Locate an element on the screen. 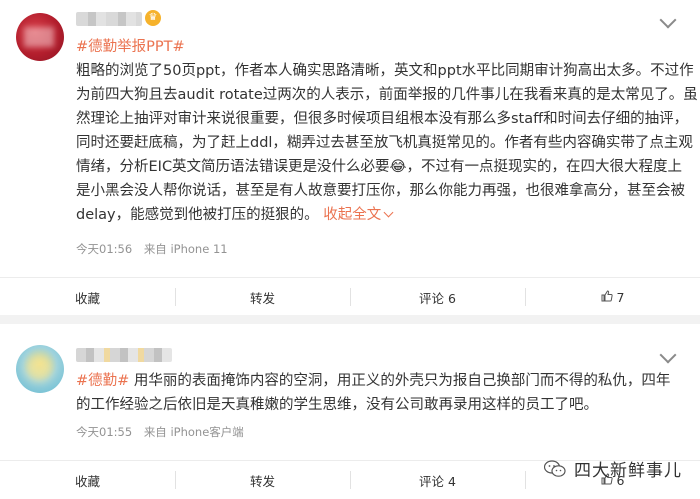 The width and height of the screenshot is (700, 499). comment-button: 评论 6 is located at coordinates (437, 297).